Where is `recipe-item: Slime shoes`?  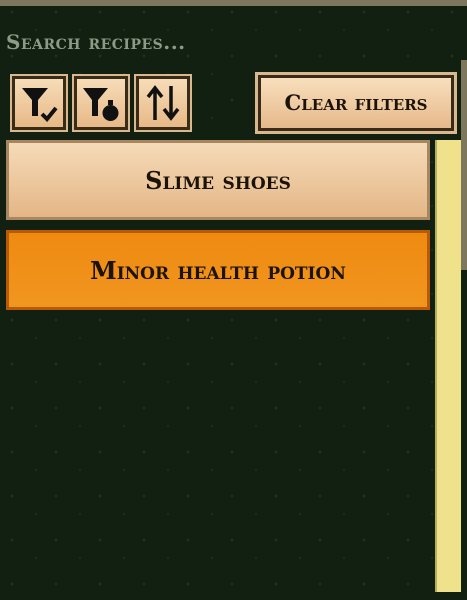 recipe-item: Slime shoes is located at coordinates (218, 180).